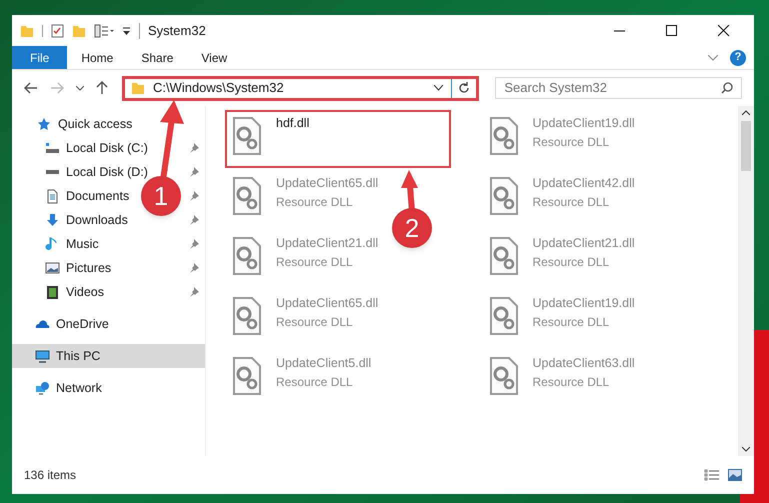 This screenshot has width=769, height=503. I want to click on search-icon, so click(727, 88).